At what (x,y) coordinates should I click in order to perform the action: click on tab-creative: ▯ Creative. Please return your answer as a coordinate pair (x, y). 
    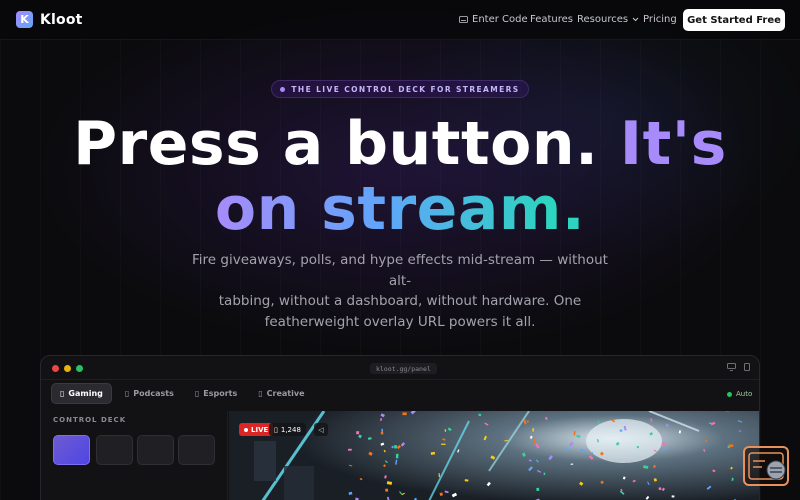
    Looking at the image, I should click on (281, 393).